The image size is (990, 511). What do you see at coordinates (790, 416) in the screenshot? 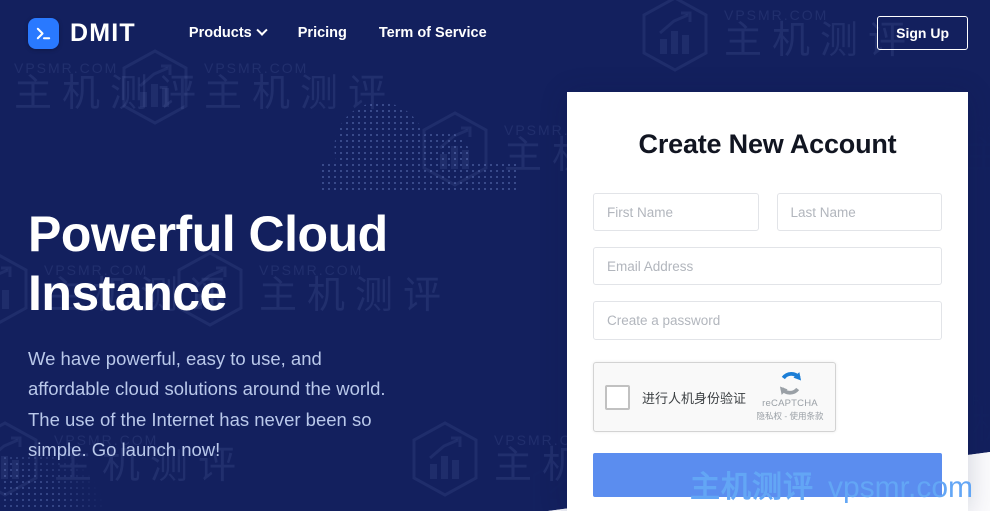
I see `recaptcha-legal-text: 隐私权 - 使用条款` at bounding box center [790, 416].